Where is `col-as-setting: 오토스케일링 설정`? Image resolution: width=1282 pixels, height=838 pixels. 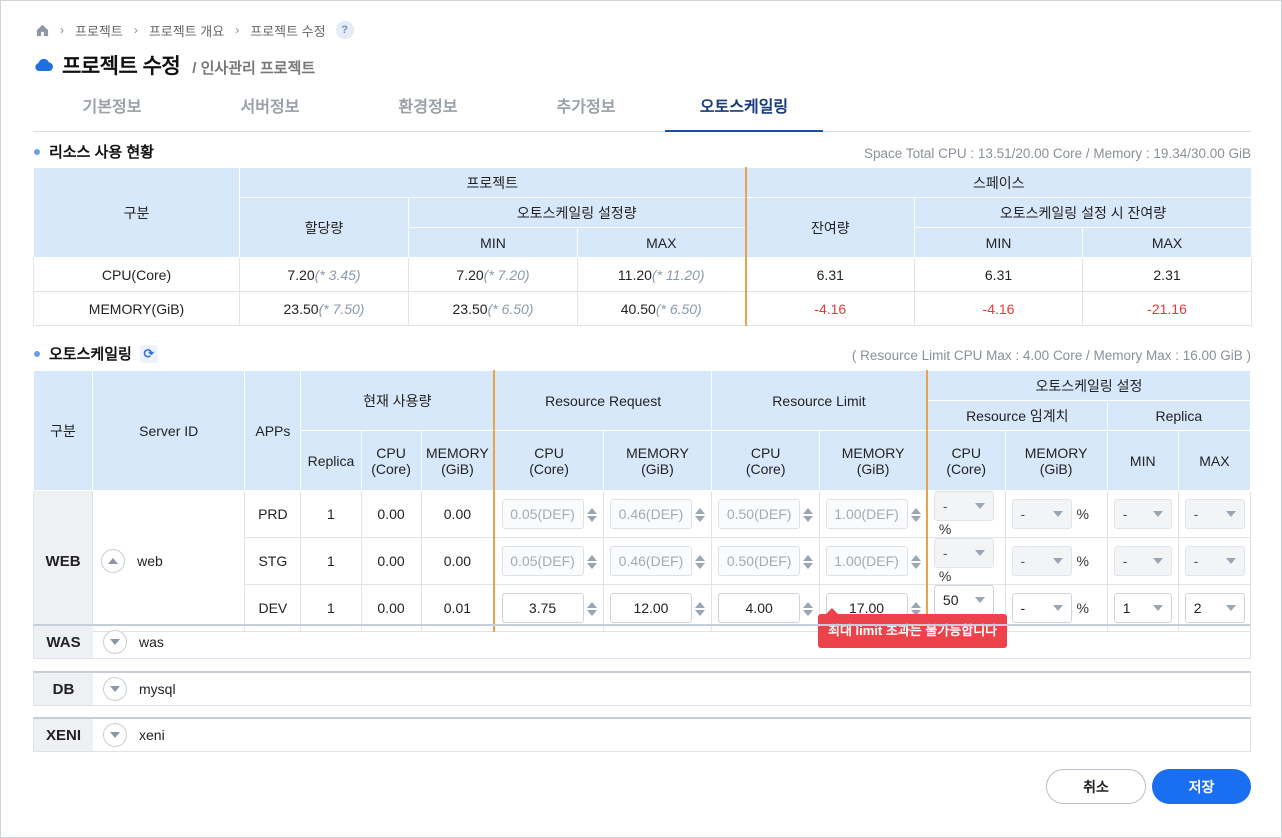
col-as-setting: 오토스케일링 설정 is located at coordinates (1088, 385).